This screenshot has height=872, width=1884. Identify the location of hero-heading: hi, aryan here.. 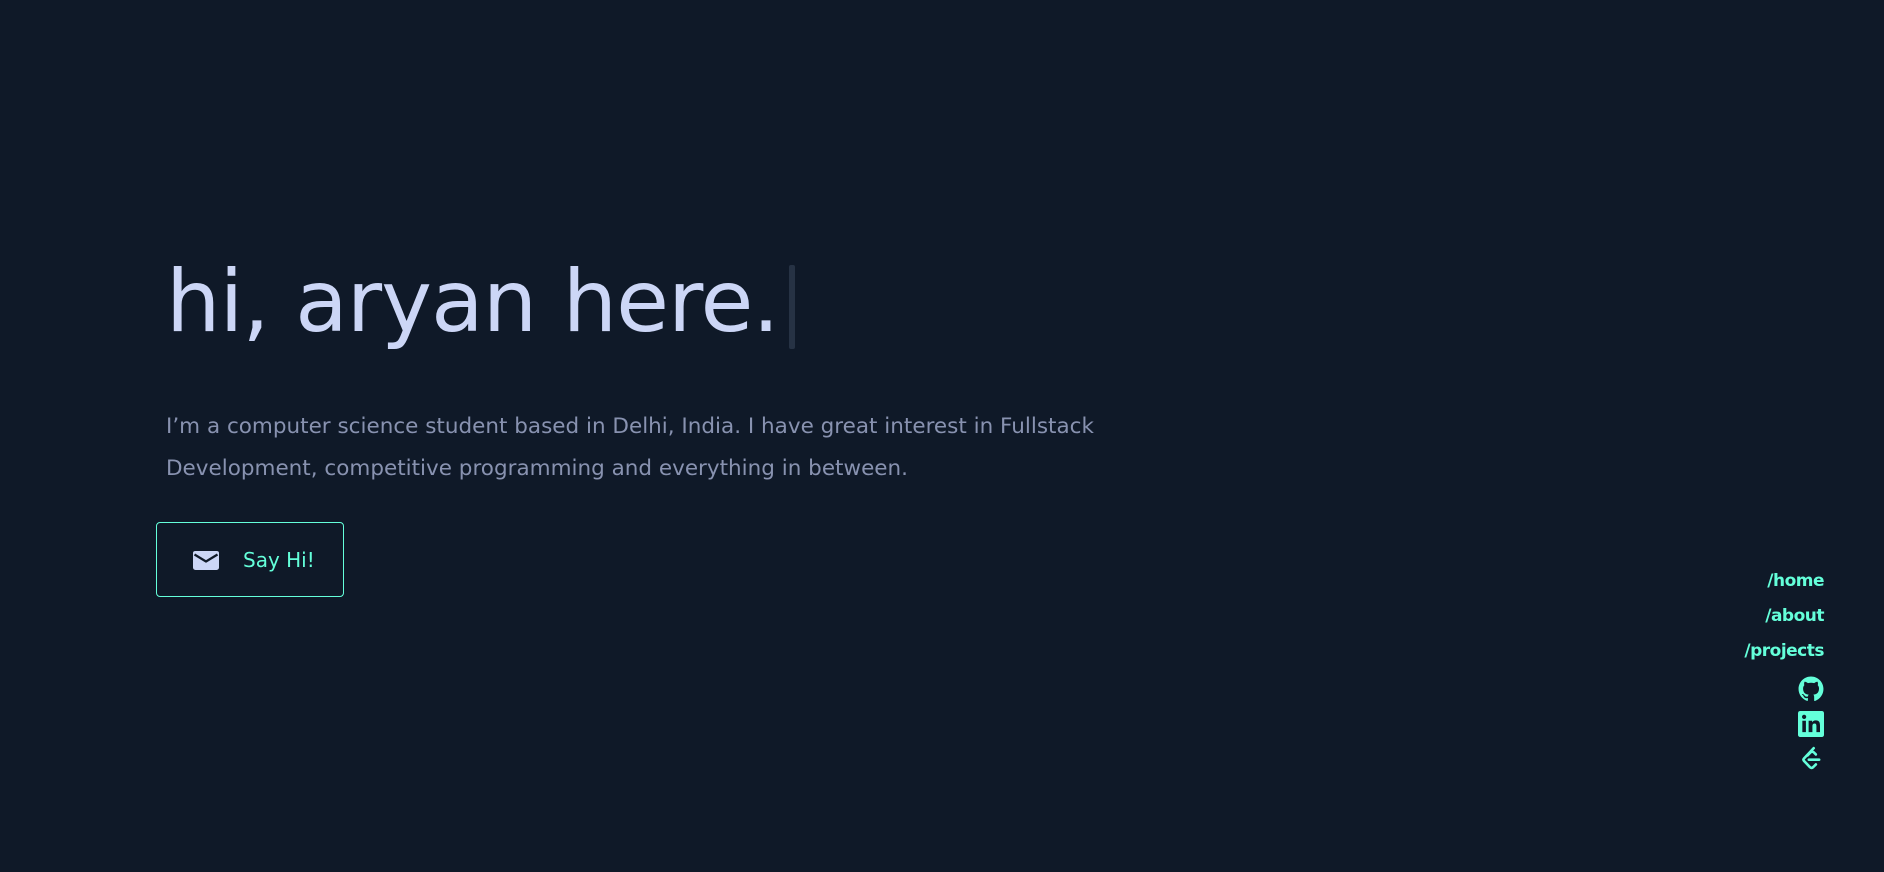
(480, 298).